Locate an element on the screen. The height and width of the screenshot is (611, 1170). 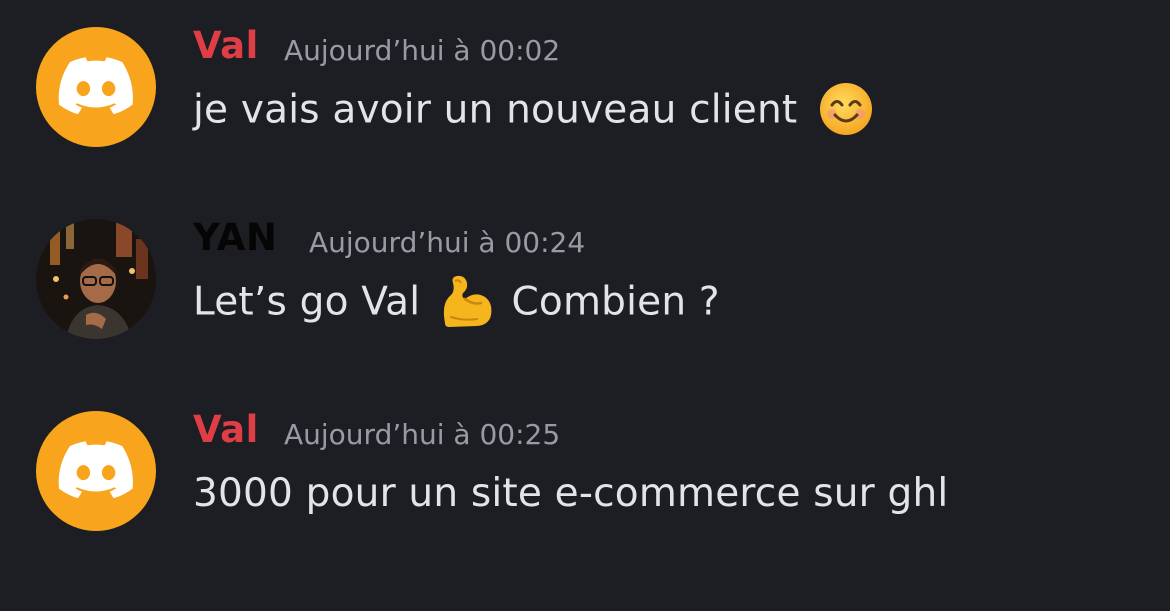
message-content: Let’s go Val Combien ? is located at coordinates (456, 302).